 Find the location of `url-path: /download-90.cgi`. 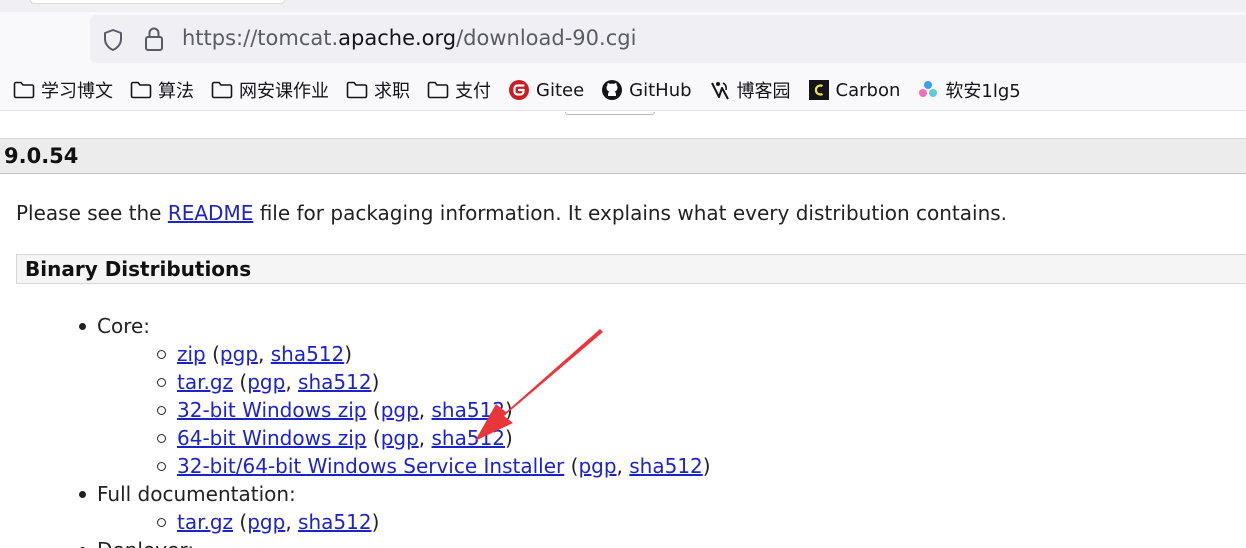

url-path: /download-90.cgi is located at coordinates (546, 38).